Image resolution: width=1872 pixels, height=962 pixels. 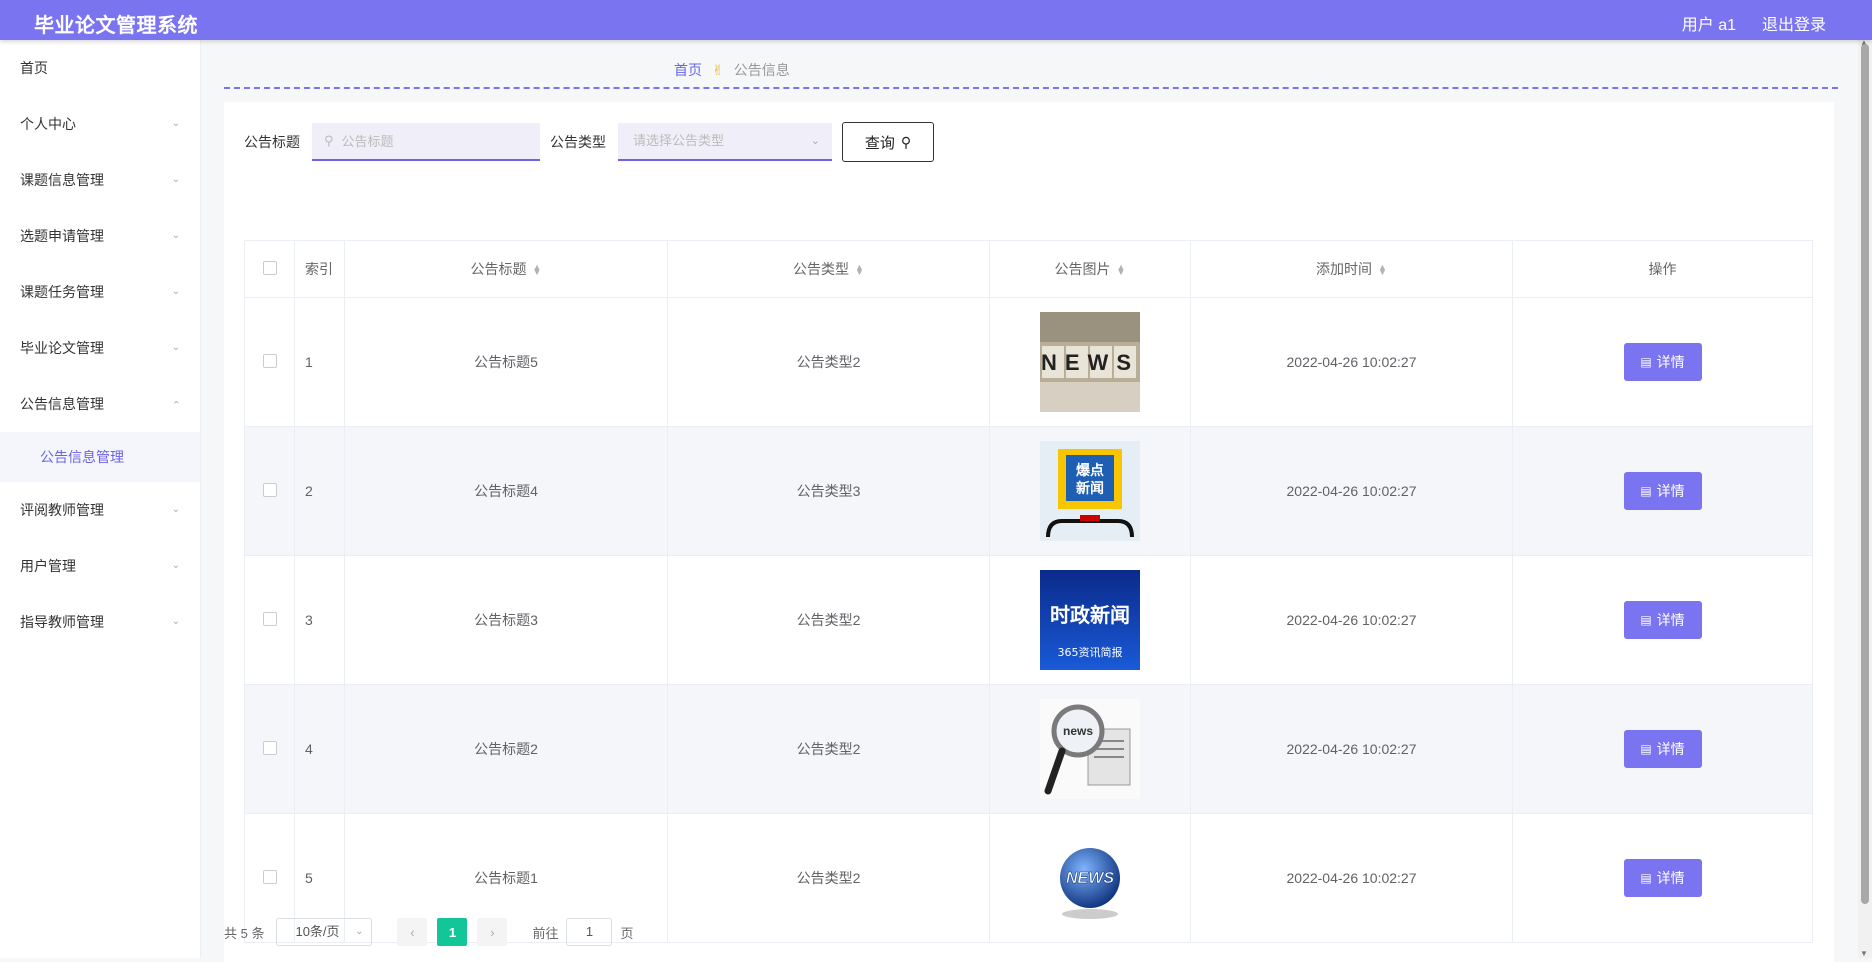 What do you see at coordinates (116, 26) in the screenshot?
I see `app-title: 毕业论文管理系统` at bounding box center [116, 26].